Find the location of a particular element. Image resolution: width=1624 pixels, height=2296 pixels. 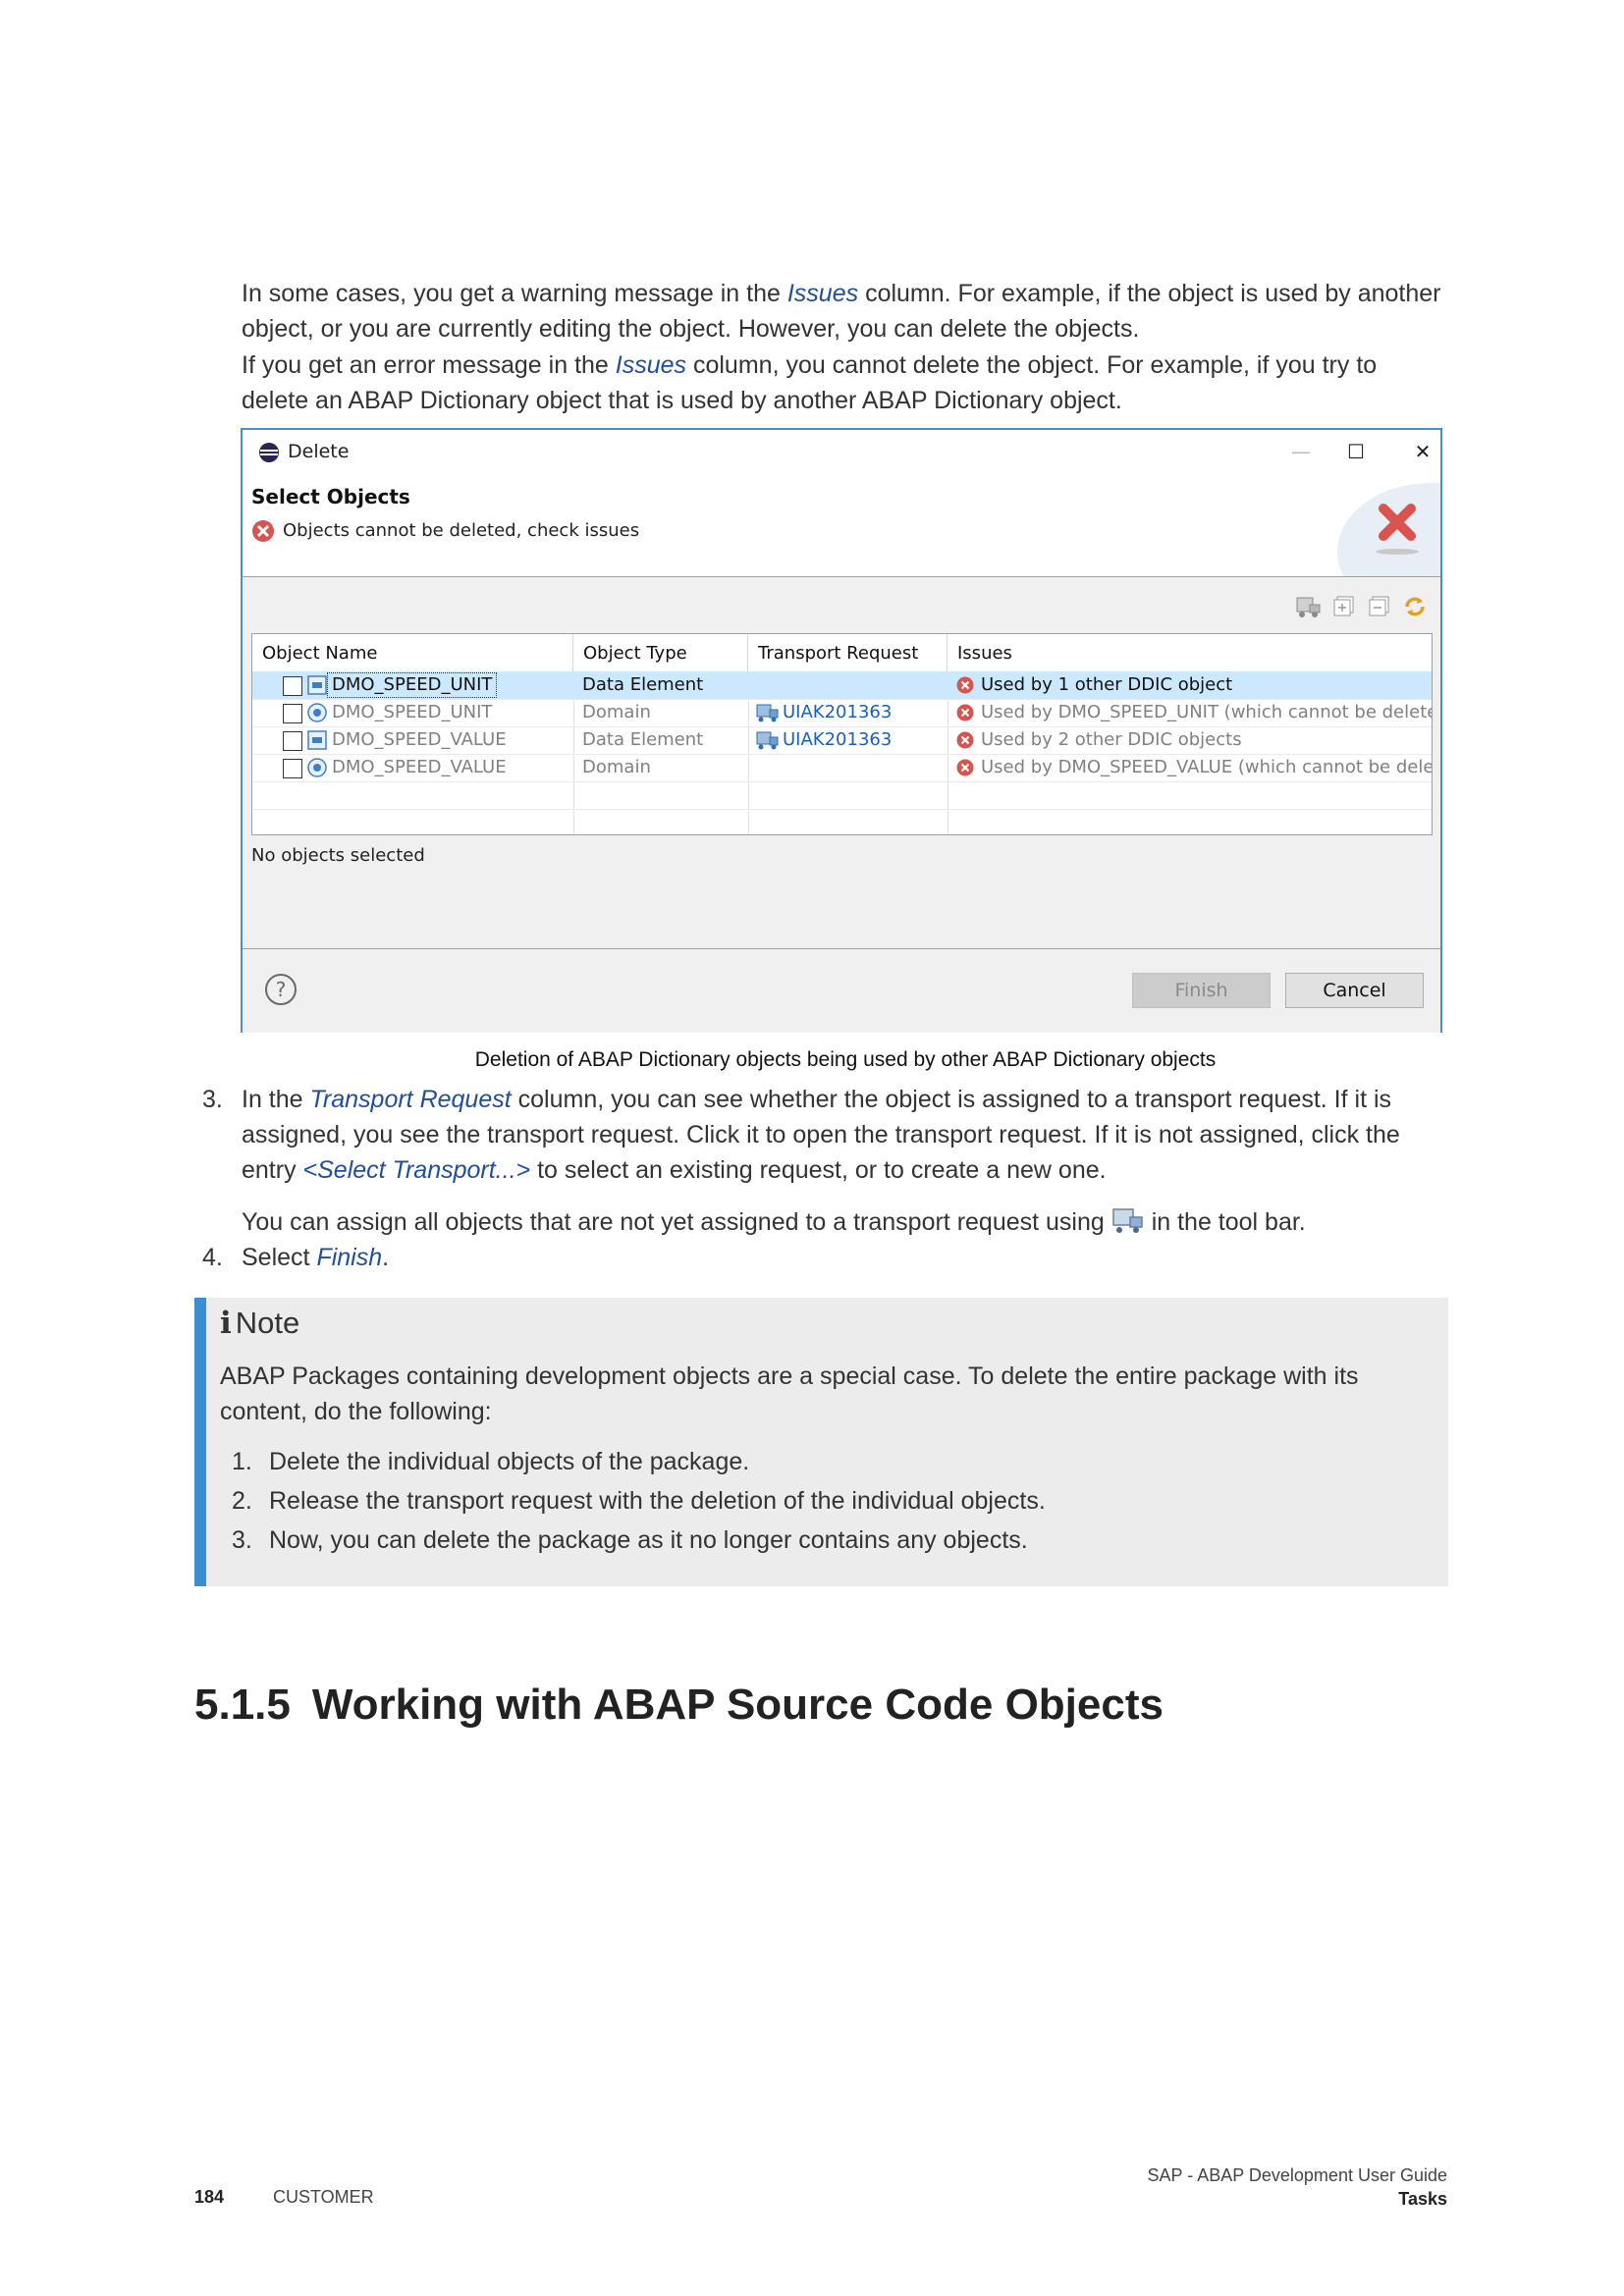

info-icon: i is located at coordinates (226, 1324).